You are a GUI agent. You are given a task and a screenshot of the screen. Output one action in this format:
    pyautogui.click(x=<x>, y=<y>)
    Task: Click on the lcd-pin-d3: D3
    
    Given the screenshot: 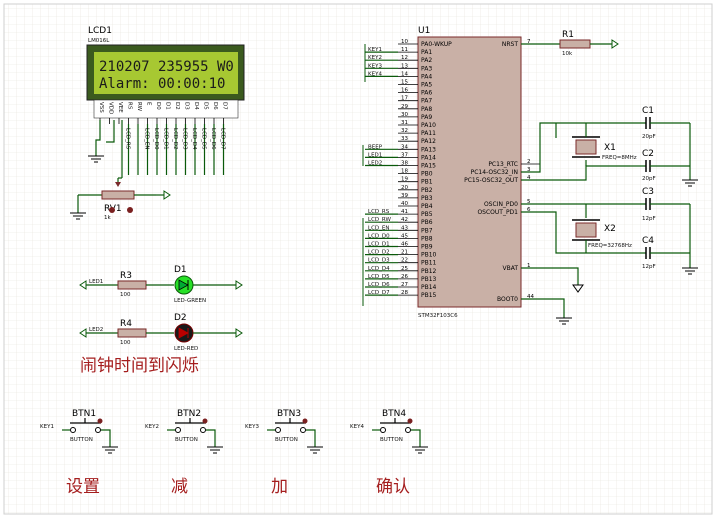 What is the action you would take?
    pyautogui.click(x=187, y=106)
    